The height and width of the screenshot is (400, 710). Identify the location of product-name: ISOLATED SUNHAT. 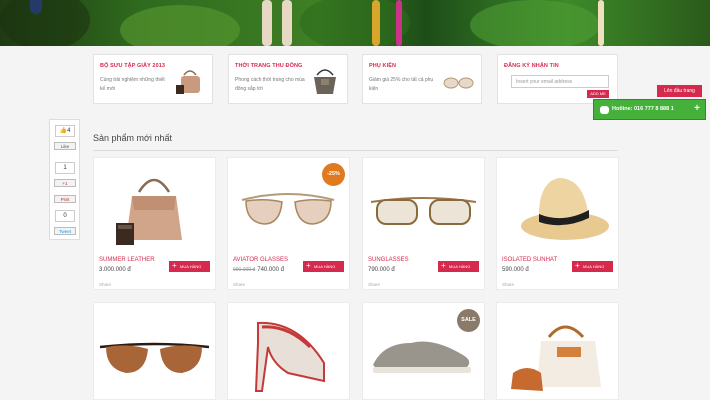
(529, 260).